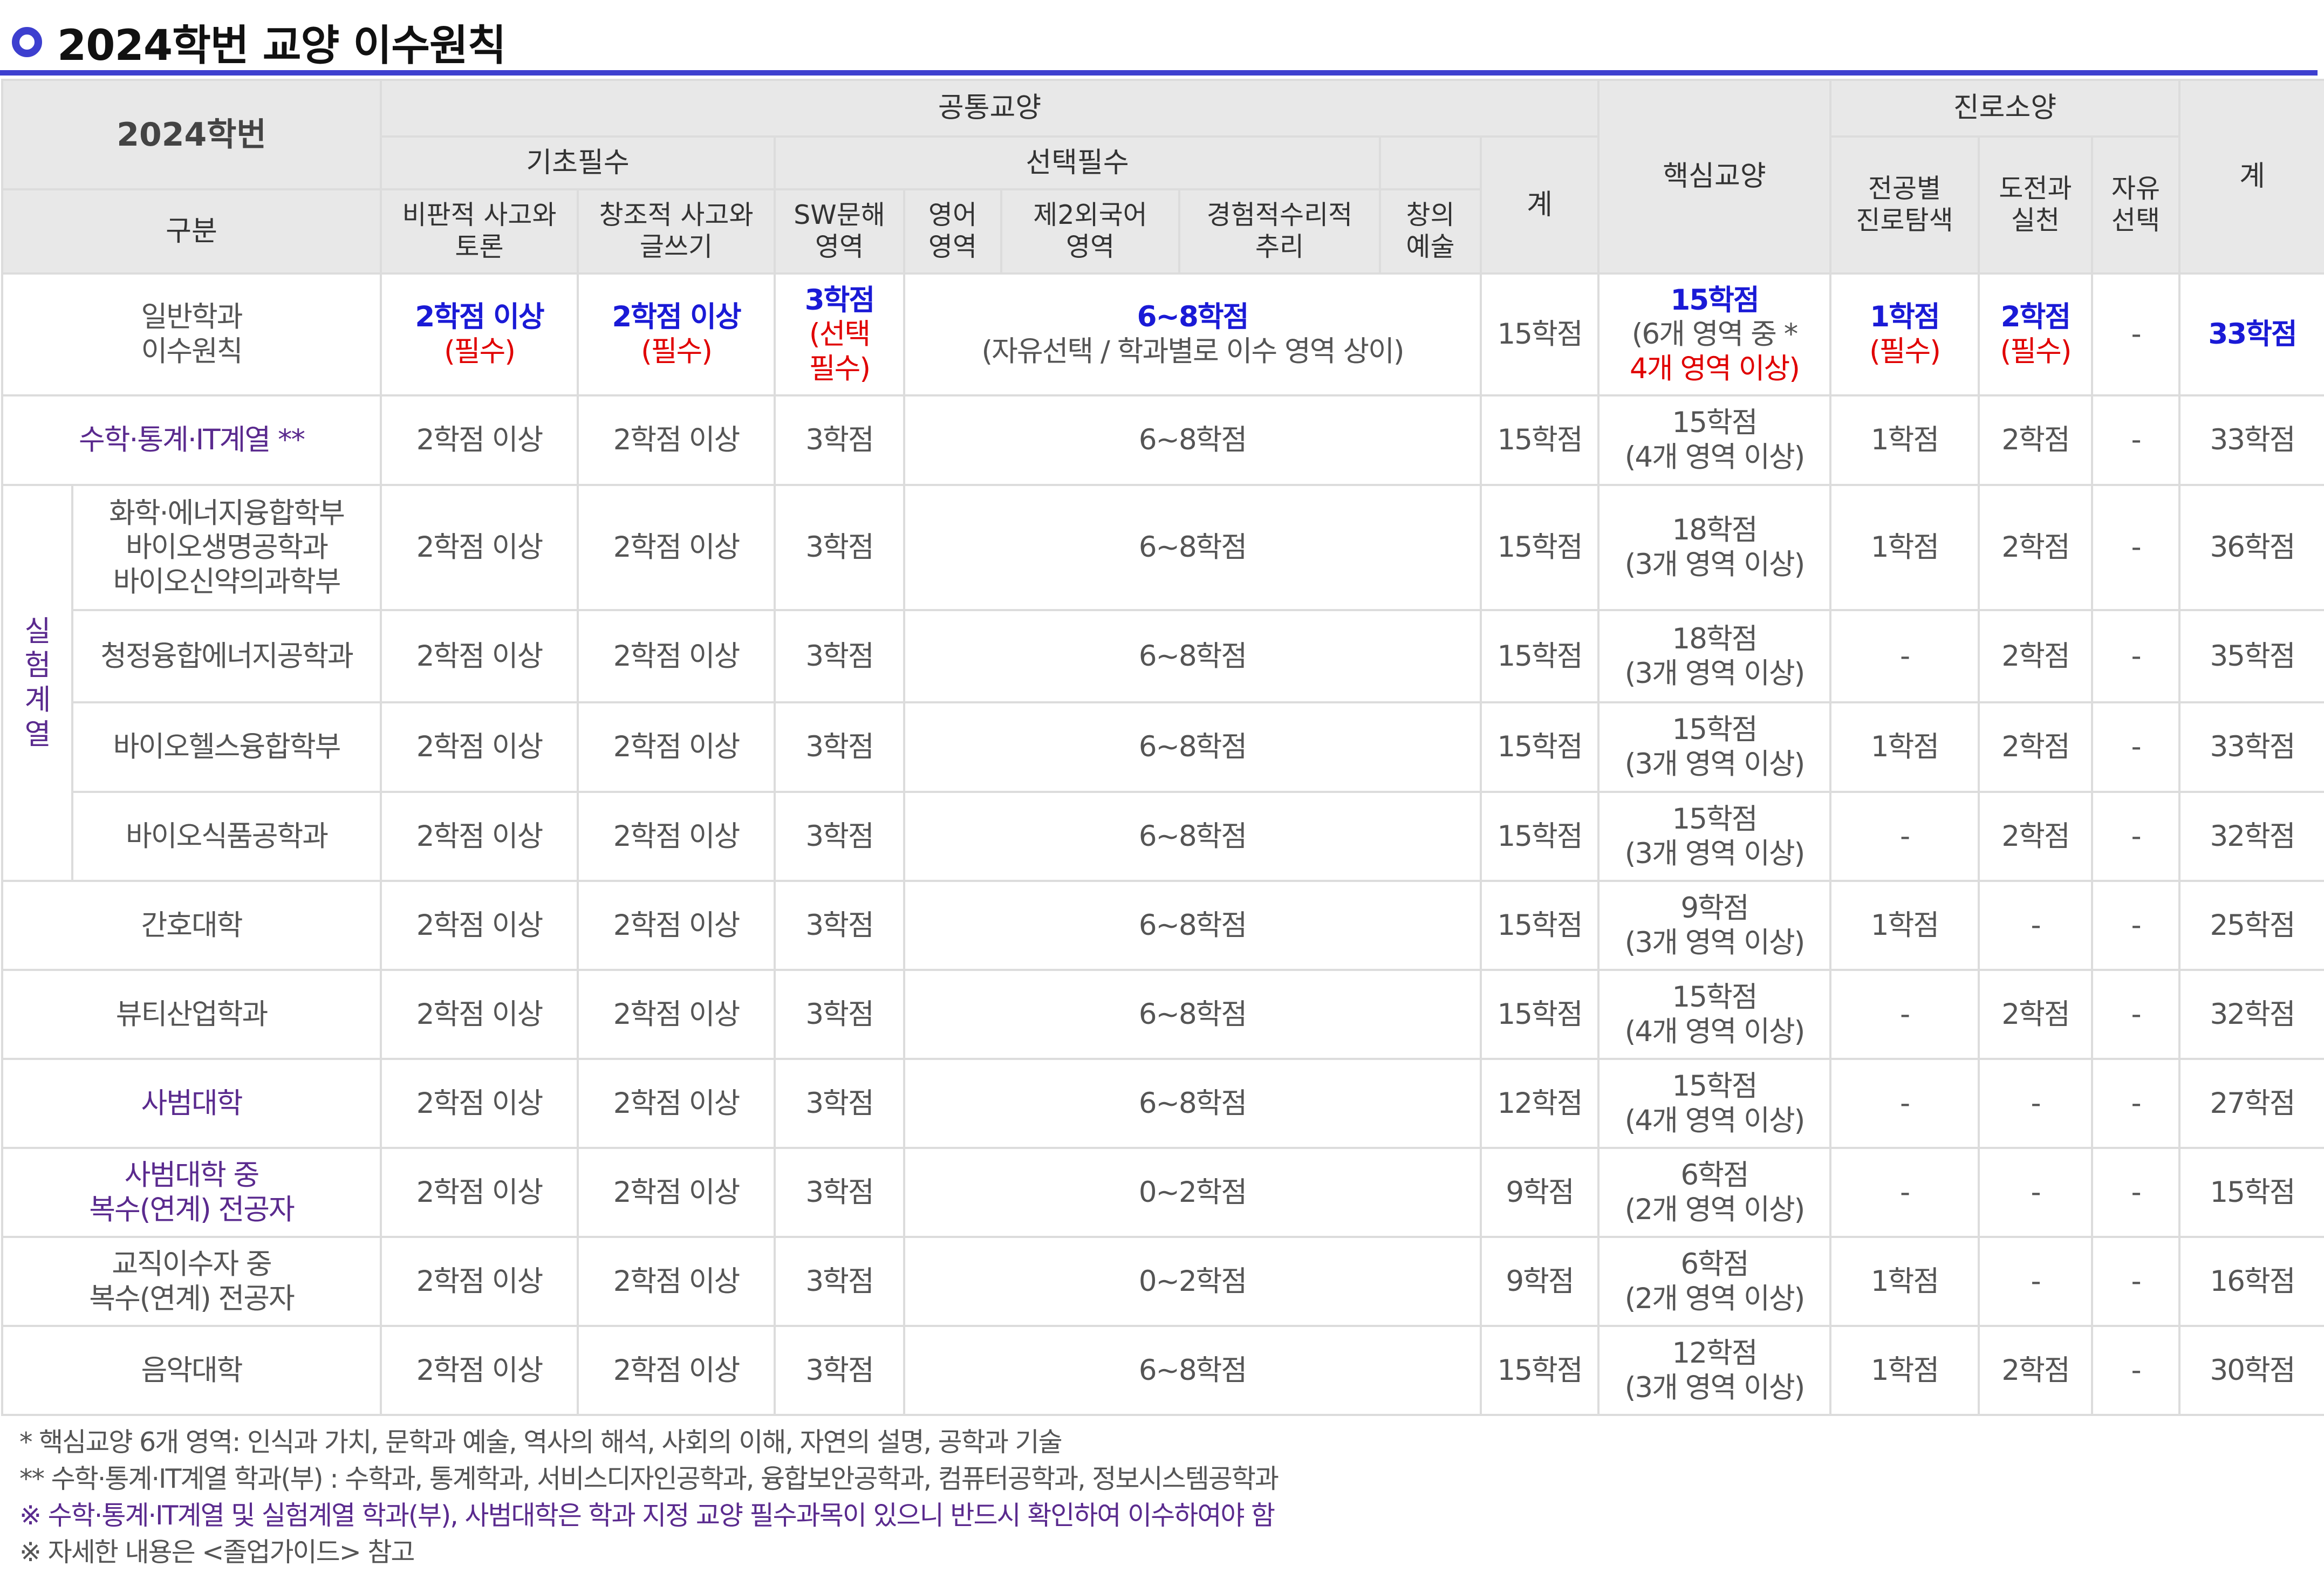 The image size is (2324, 1587). Describe the element at coordinates (226, 547) in the screenshot. I see `row-label: 화학·에너지융합학부 바이오생명공학과 바이오신약의과학부` at that location.